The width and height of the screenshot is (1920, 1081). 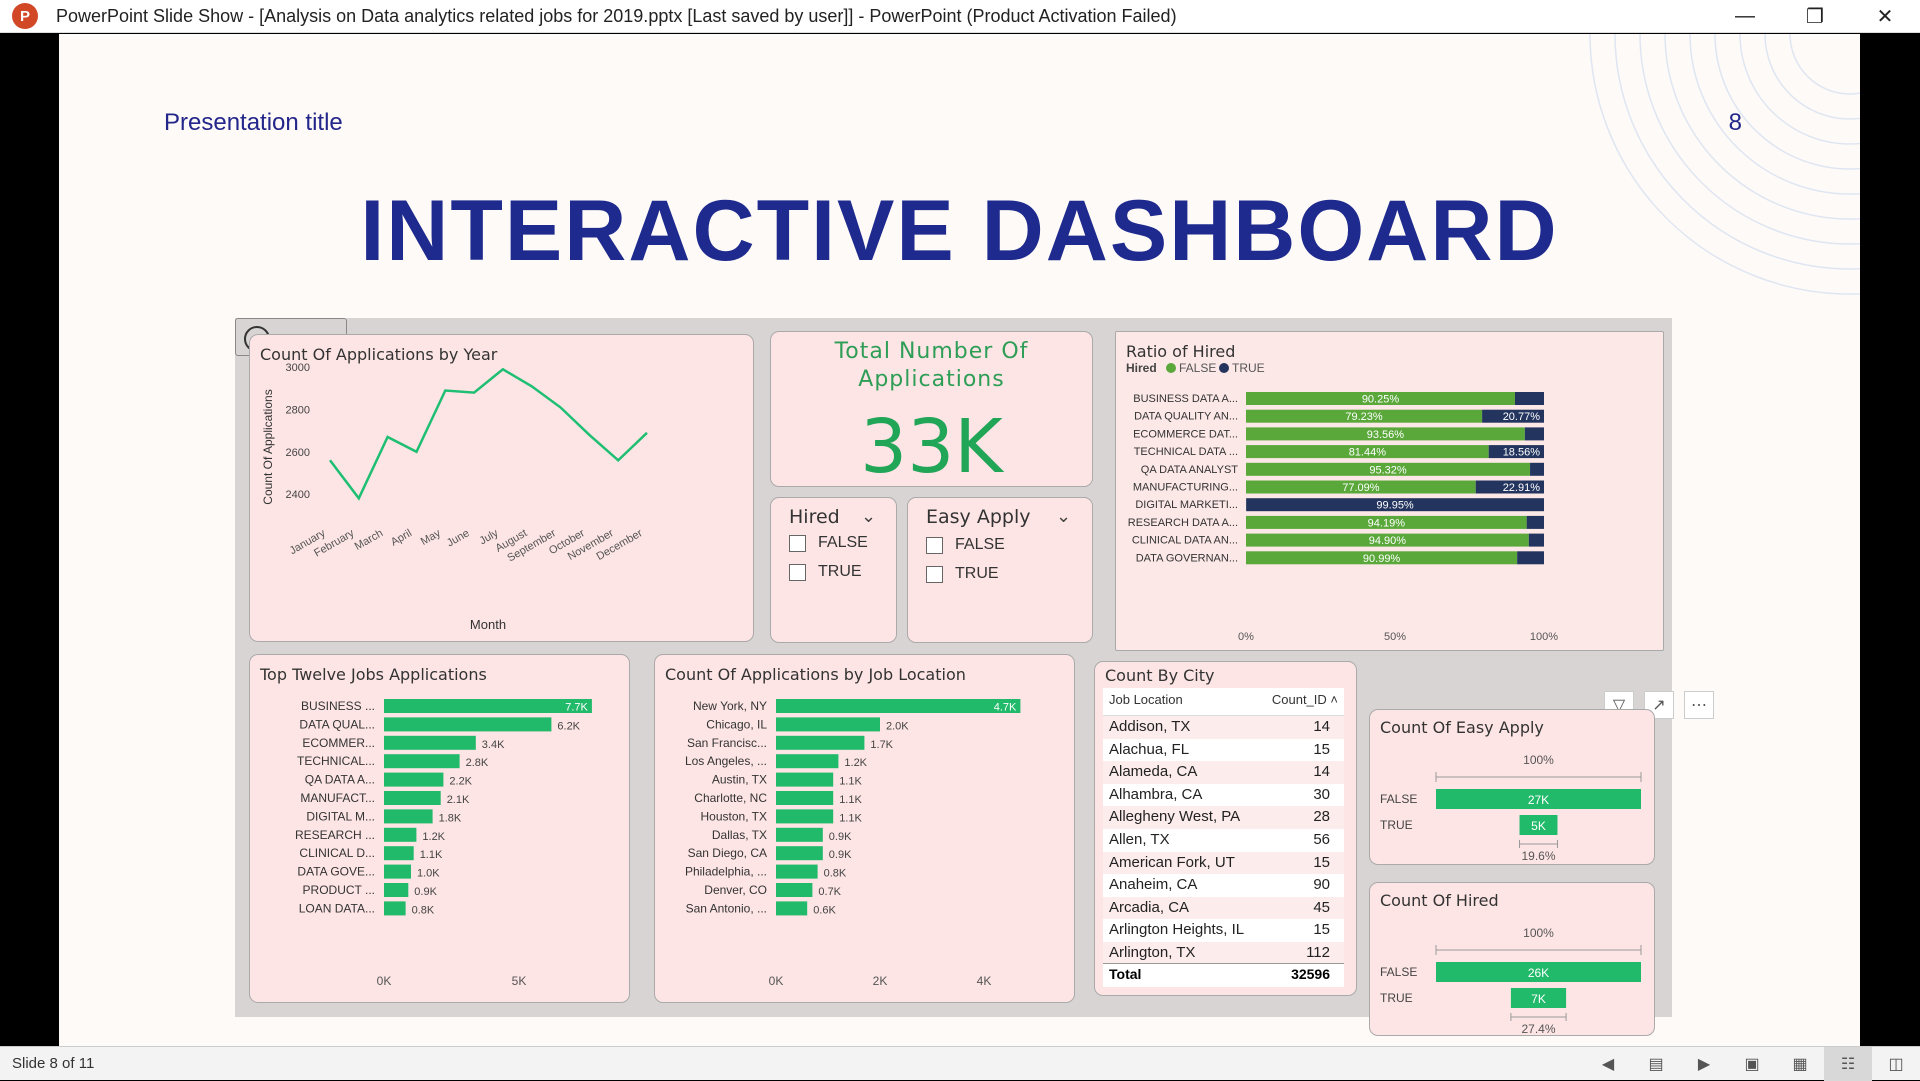 I want to click on category-label: Charlotte, NC, so click(x=730, y=798).